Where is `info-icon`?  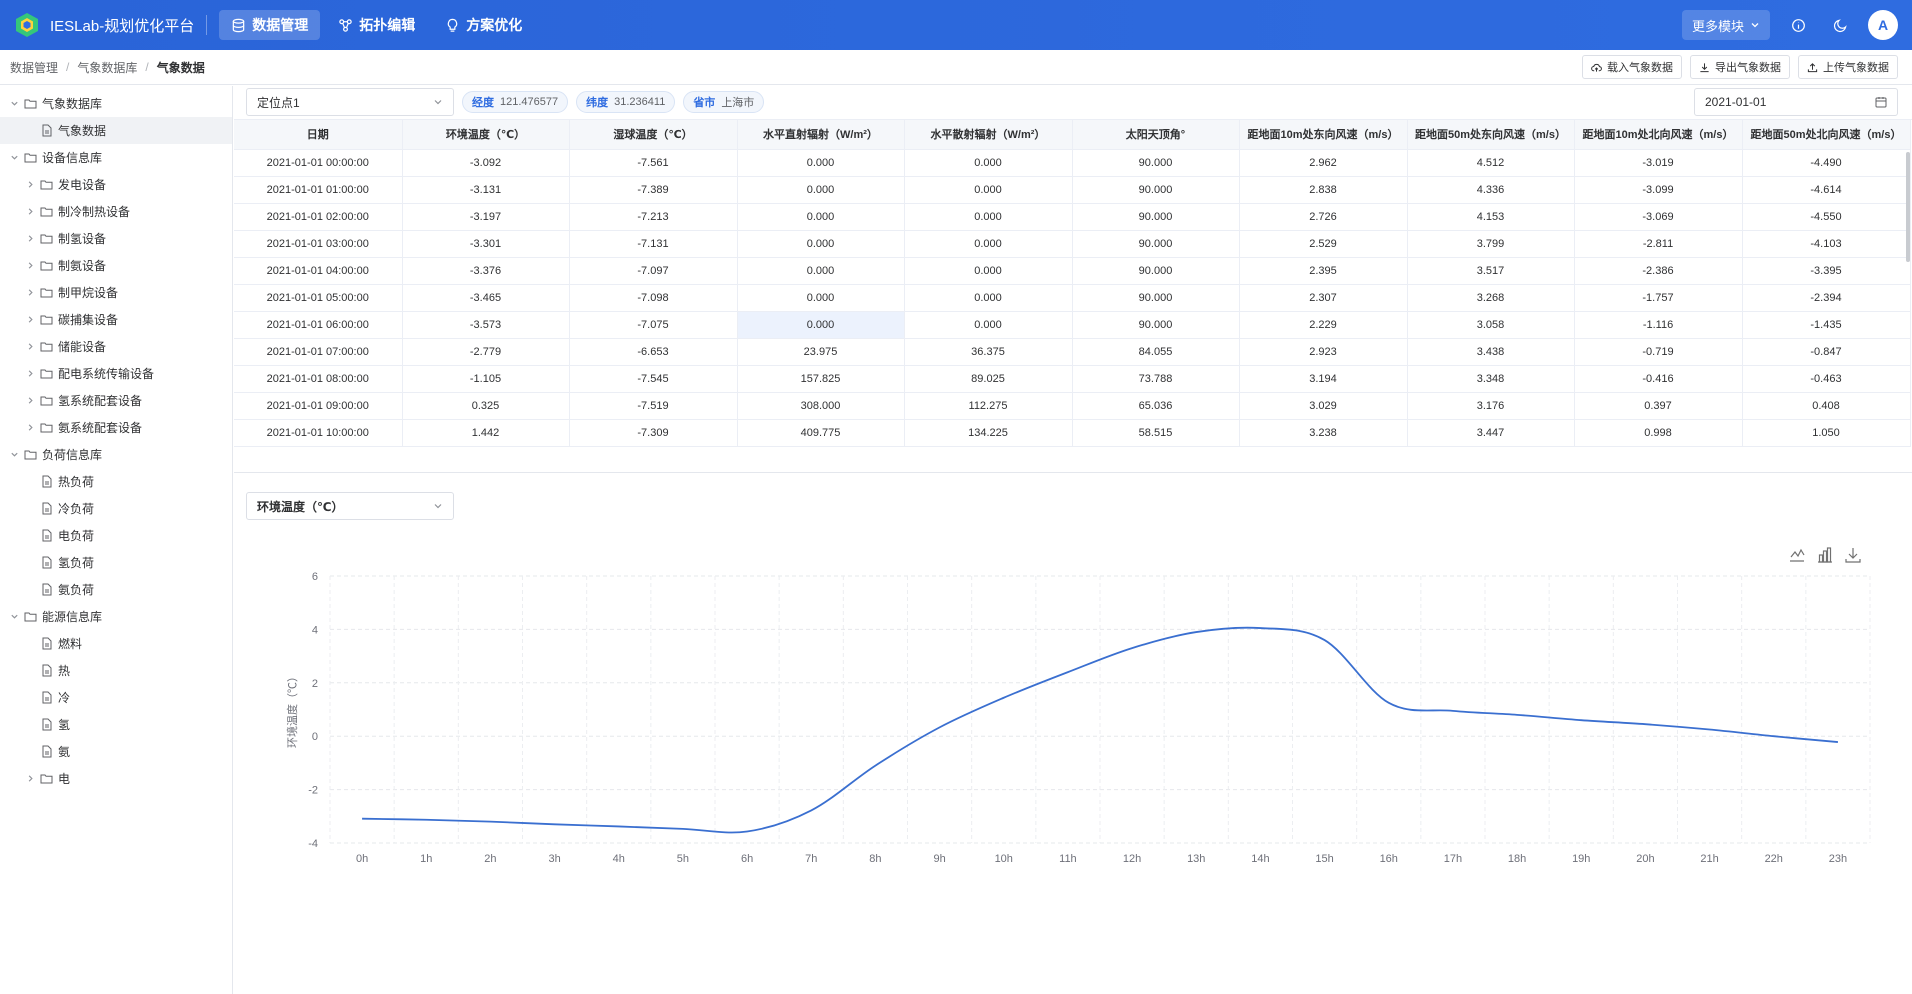
info-icon is located at coordinates (1798, 25).